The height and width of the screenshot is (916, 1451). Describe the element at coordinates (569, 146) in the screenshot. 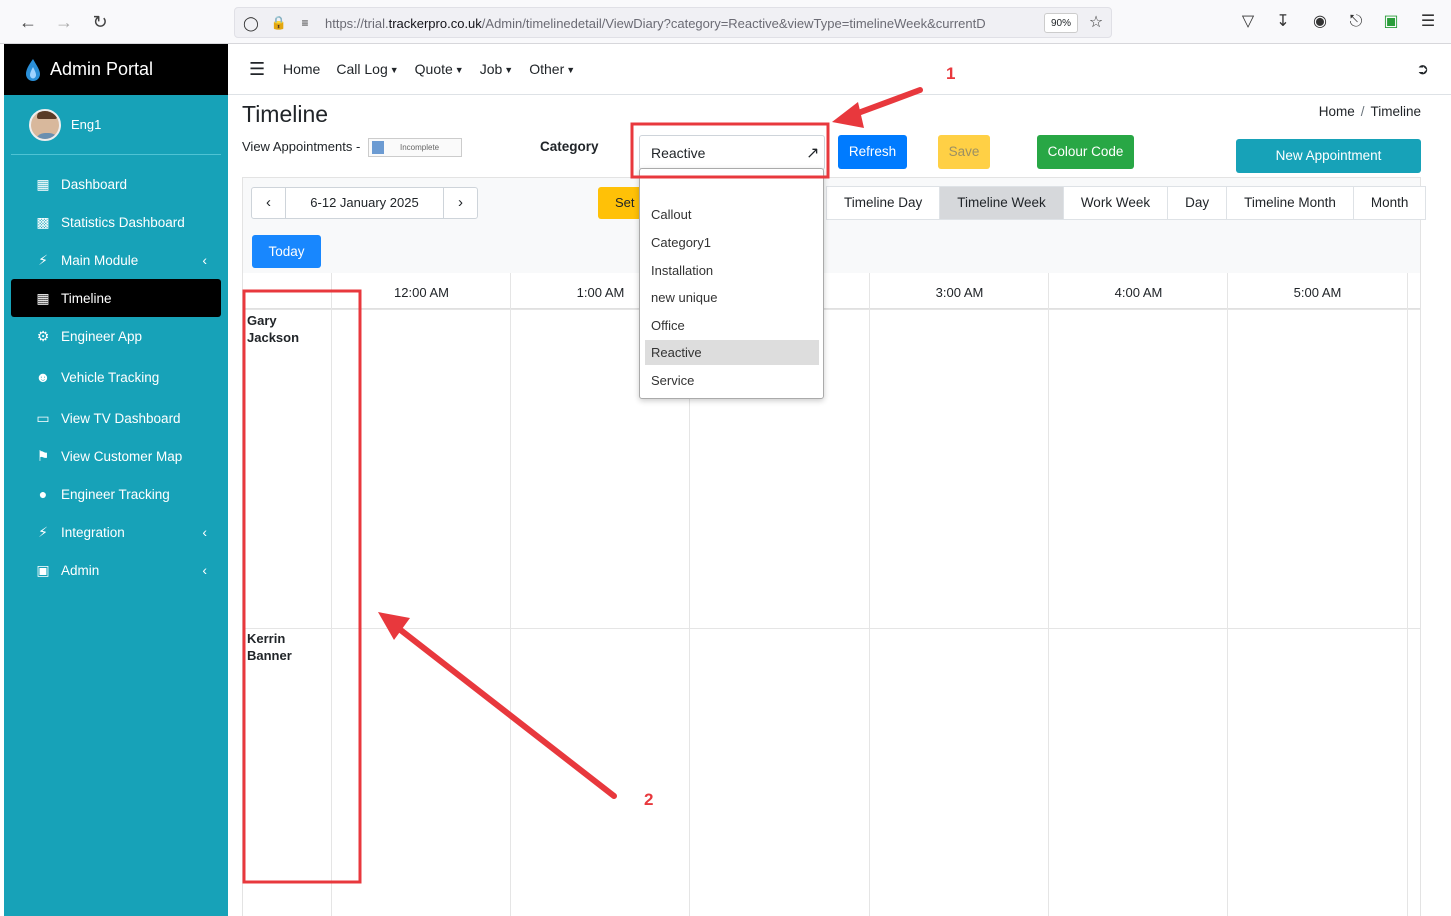

I see `category-label: Category` at that location.